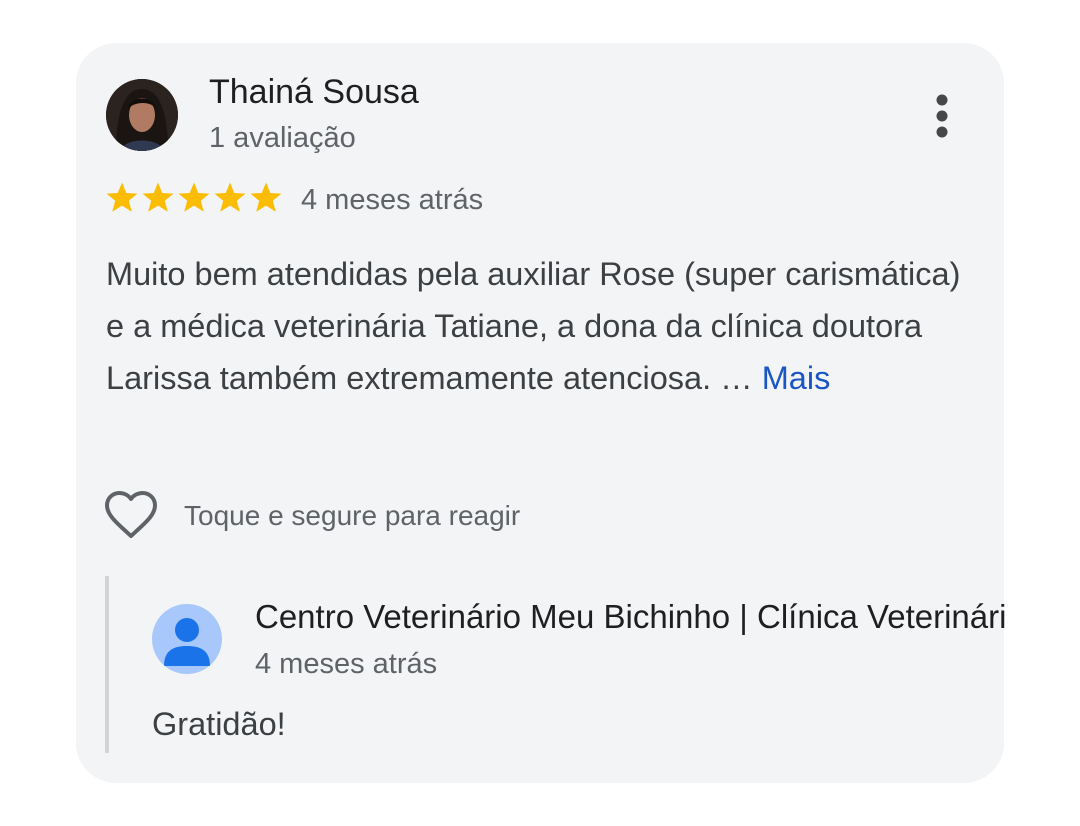 The height and width of the screenshot is (826, 1080). I want to click on reviewer-avatar, so click(142, 115).